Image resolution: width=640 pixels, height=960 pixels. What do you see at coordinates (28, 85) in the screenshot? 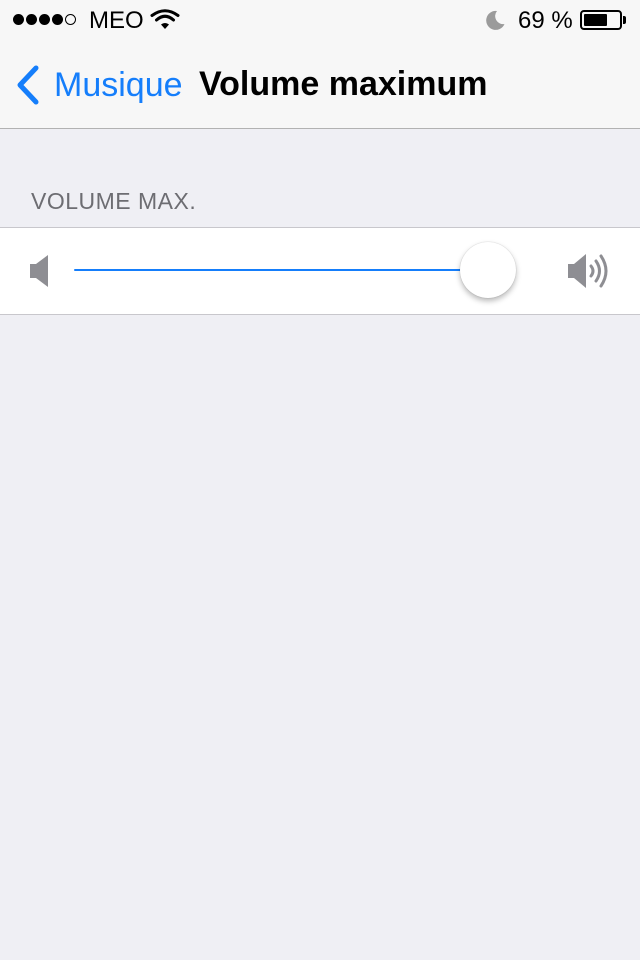
I see `chevron-left-icon` at bounding box center [28, 85].